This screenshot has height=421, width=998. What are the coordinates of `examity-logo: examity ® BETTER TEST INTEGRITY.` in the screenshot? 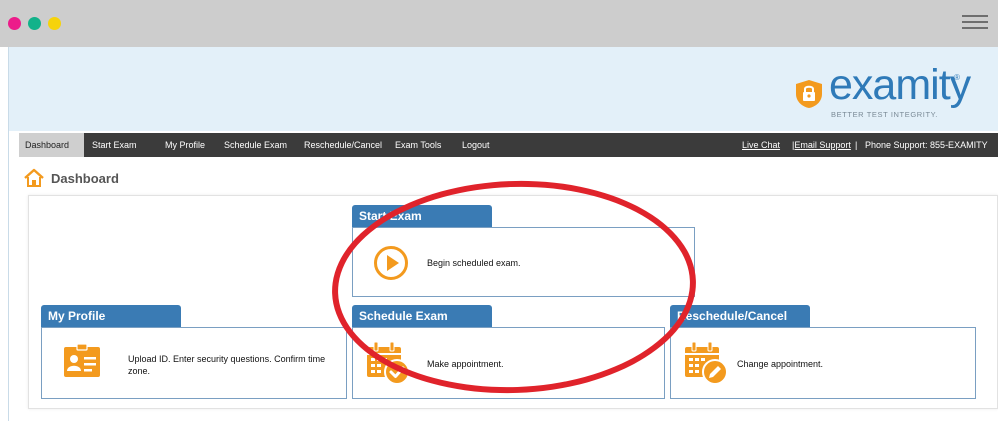 It's located at (883, 91).